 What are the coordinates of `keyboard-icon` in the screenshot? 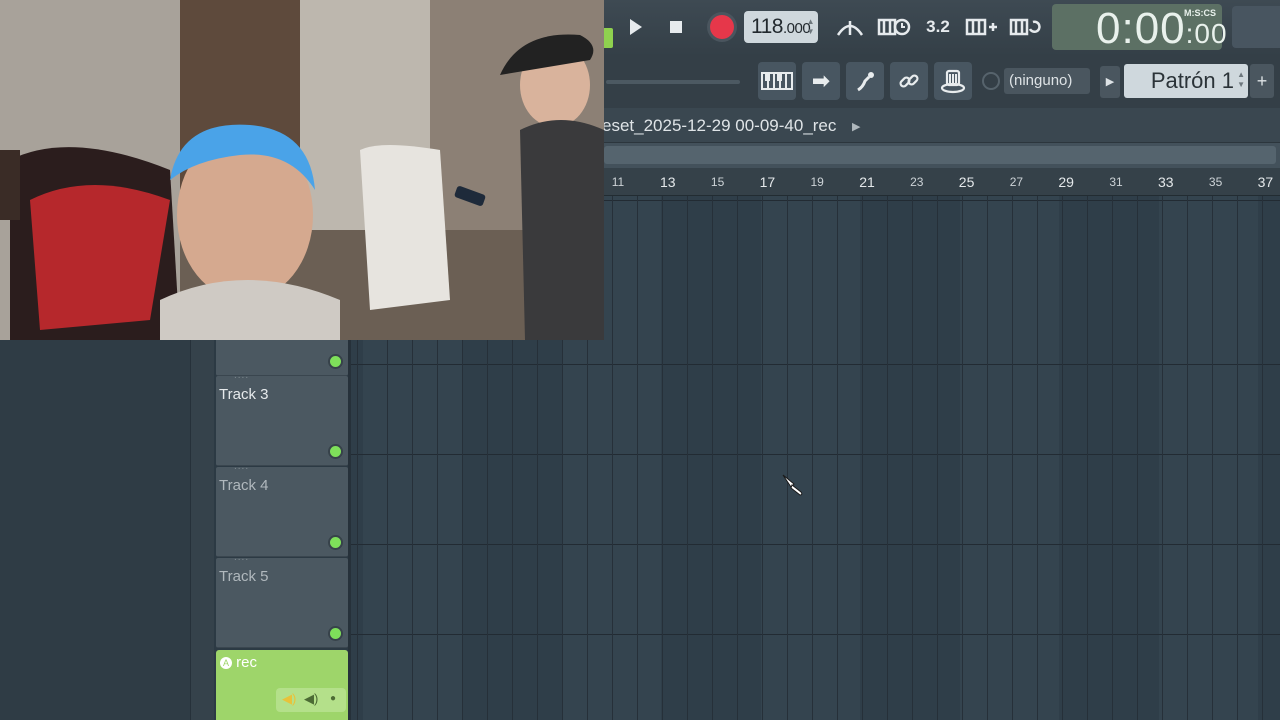 It's located at (777, 81).